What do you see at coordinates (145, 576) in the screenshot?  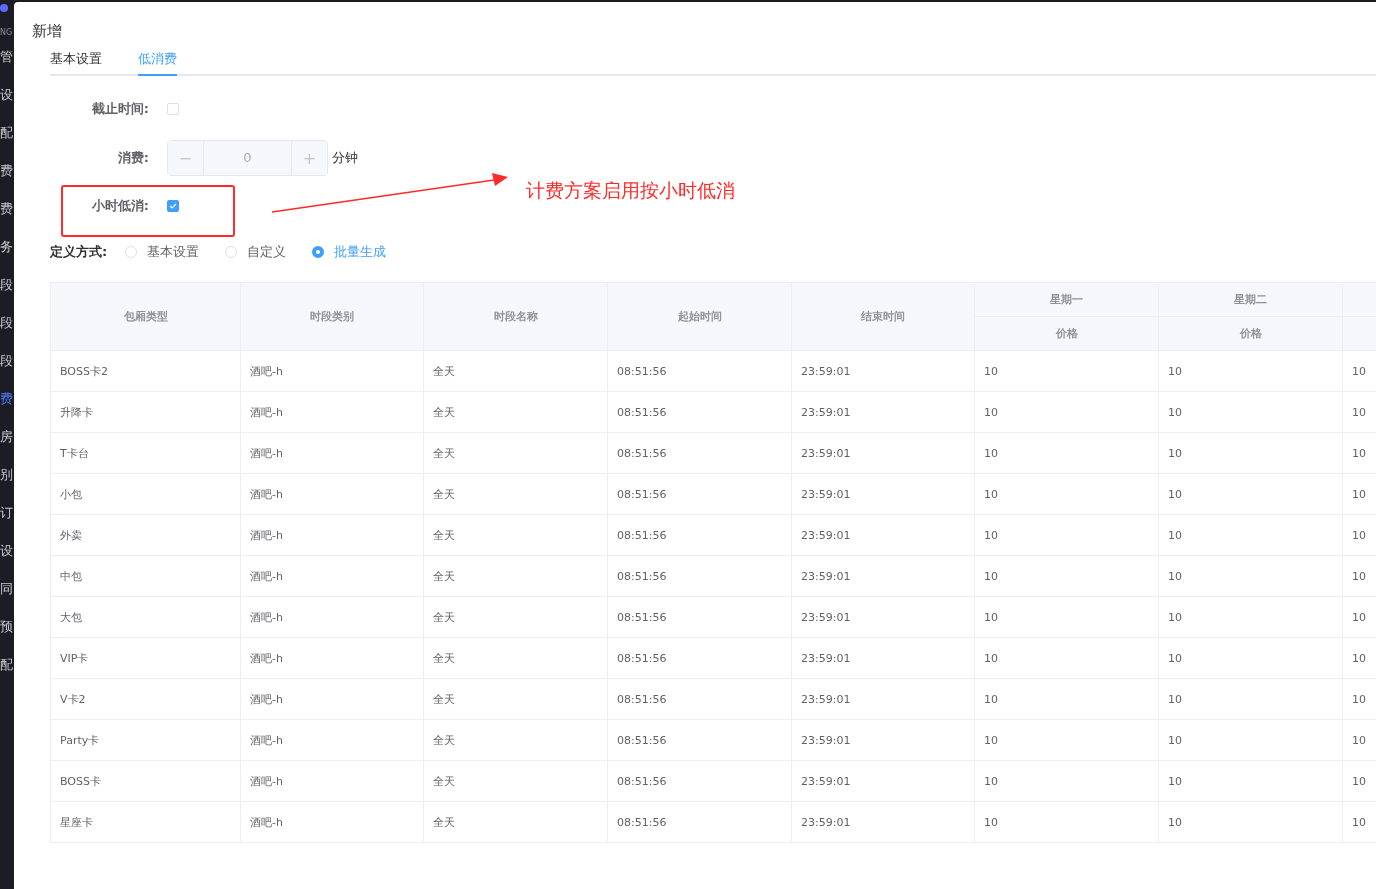 I see `table-cell: 中包` at bounding box center [145, 576].